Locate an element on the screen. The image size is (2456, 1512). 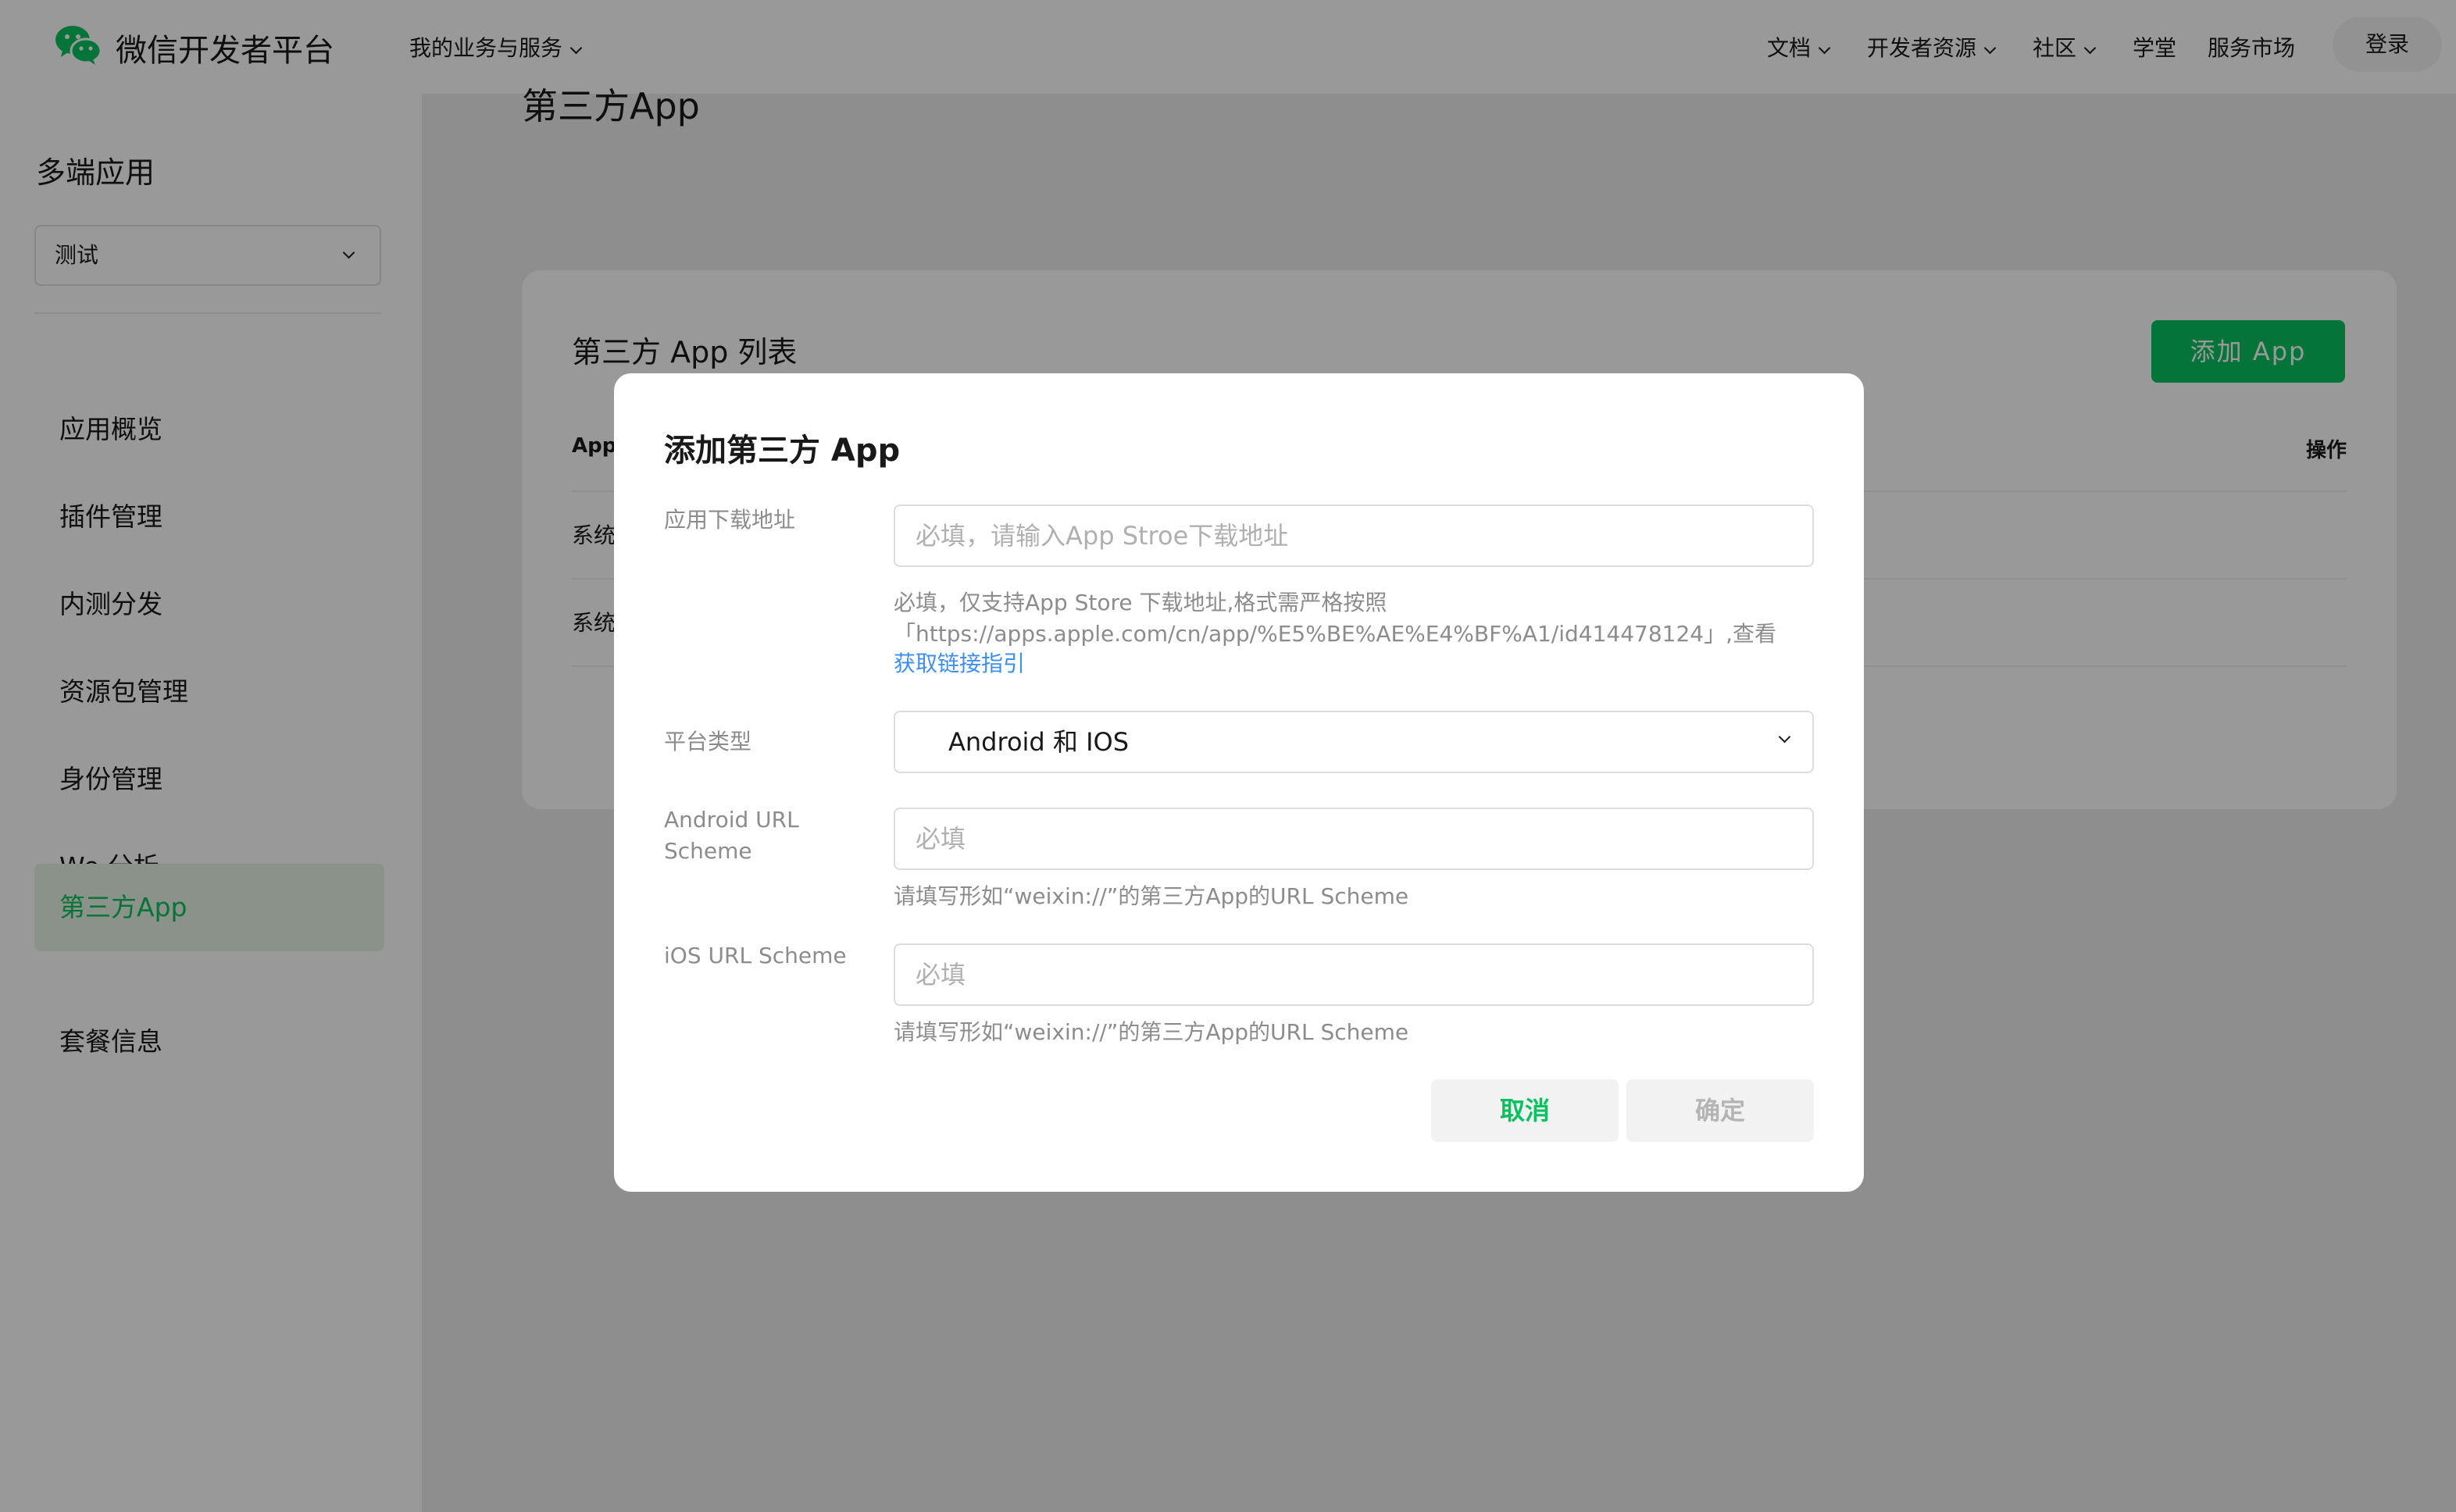
platform-type-value: Android 和 IOS is located at coordinates (1039, 742).